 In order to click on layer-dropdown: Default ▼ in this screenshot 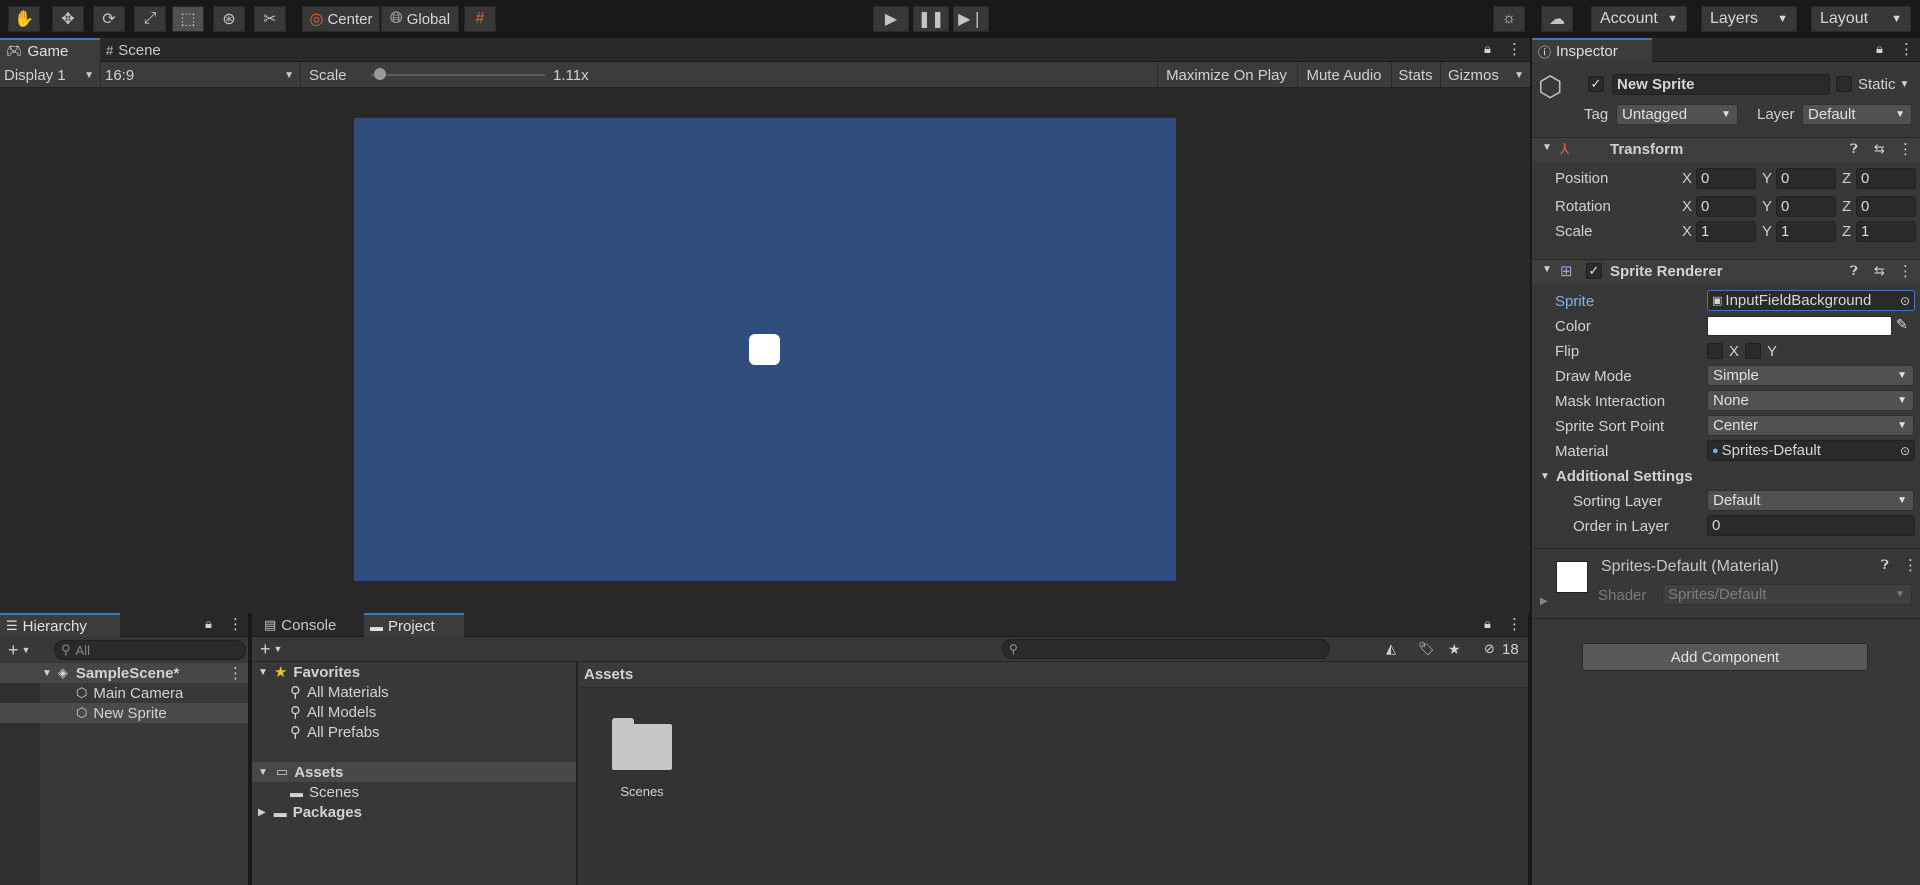, I will do `click(1857, 114)`.